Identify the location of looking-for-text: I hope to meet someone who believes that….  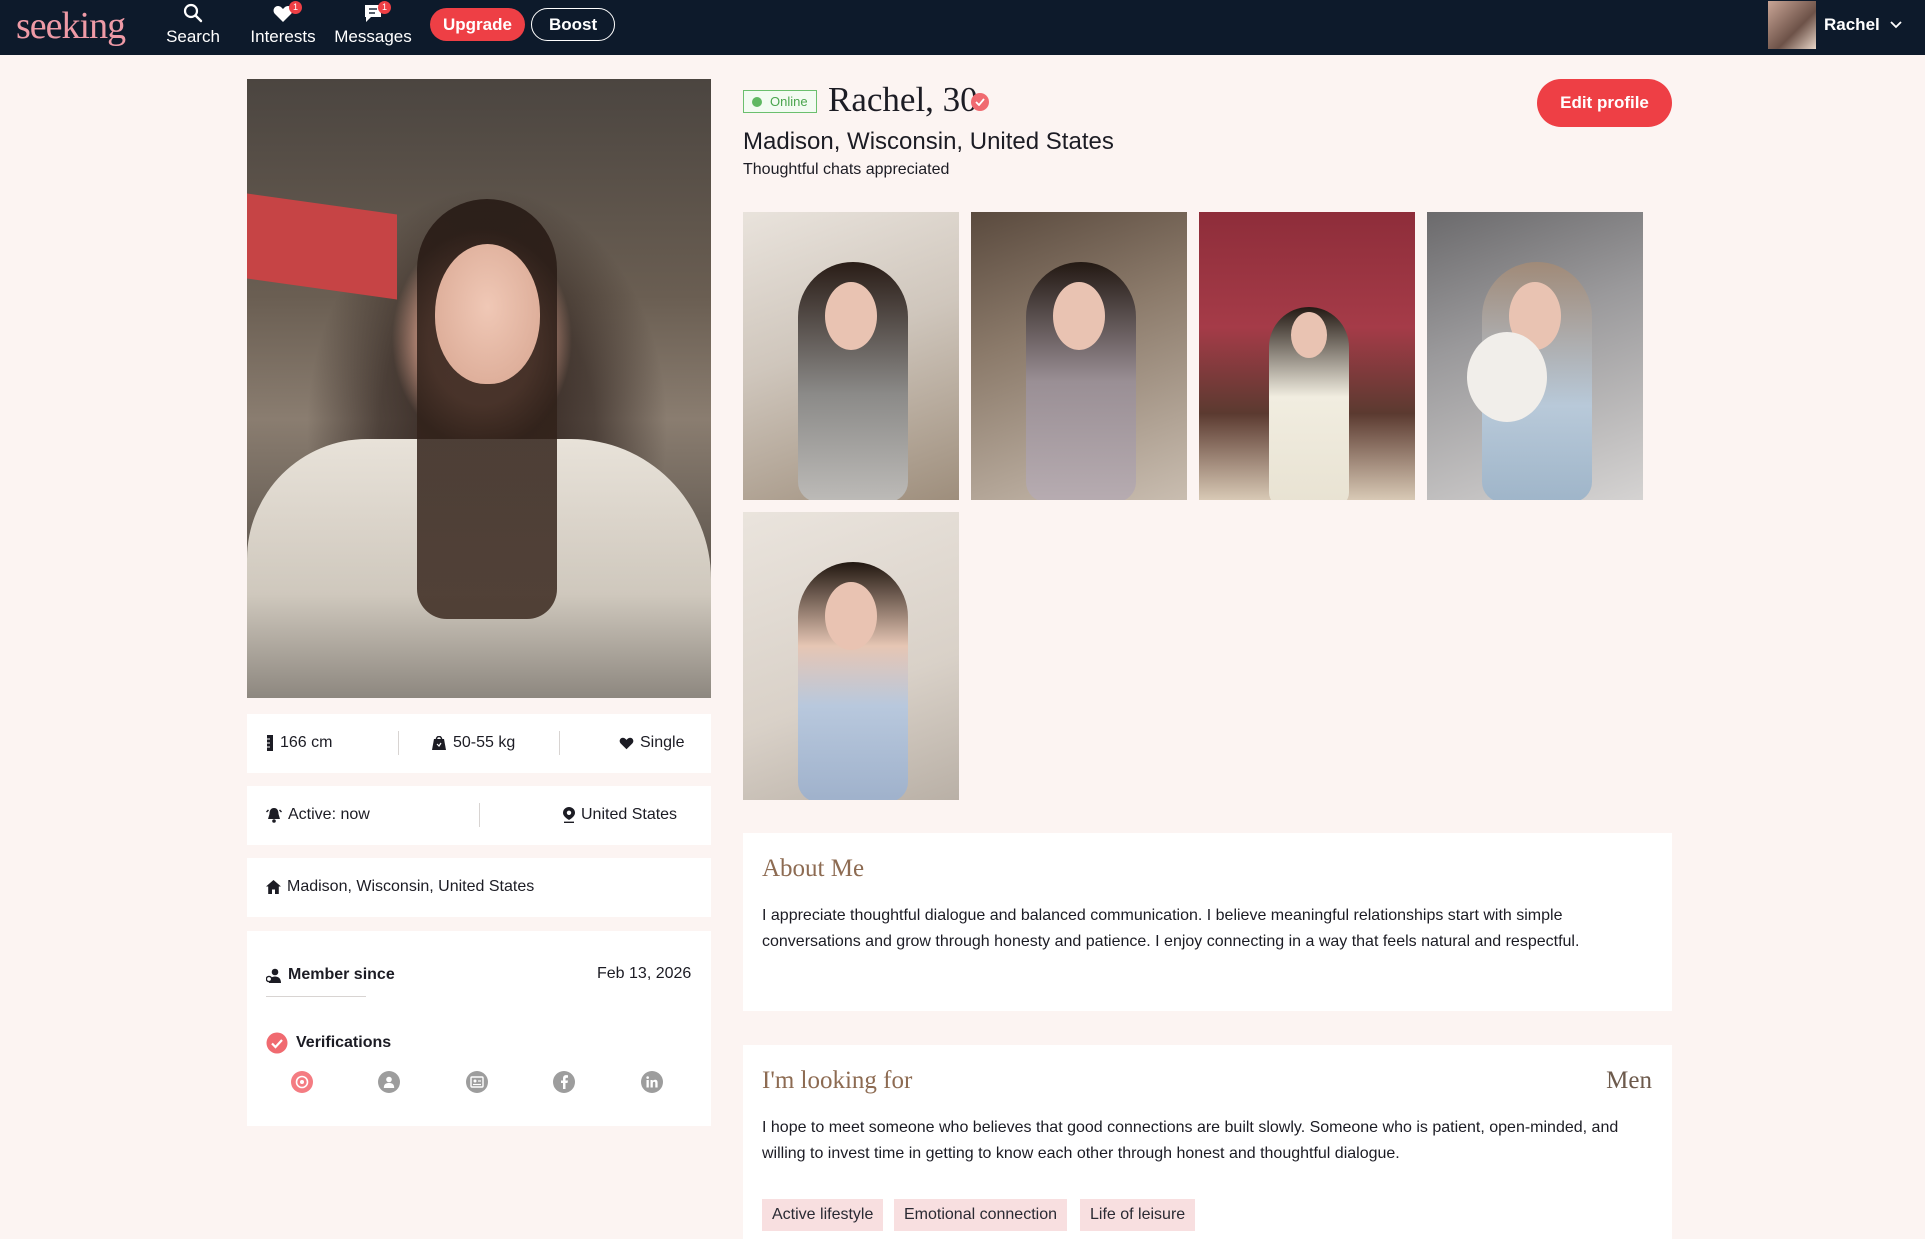
(1190, 1140).